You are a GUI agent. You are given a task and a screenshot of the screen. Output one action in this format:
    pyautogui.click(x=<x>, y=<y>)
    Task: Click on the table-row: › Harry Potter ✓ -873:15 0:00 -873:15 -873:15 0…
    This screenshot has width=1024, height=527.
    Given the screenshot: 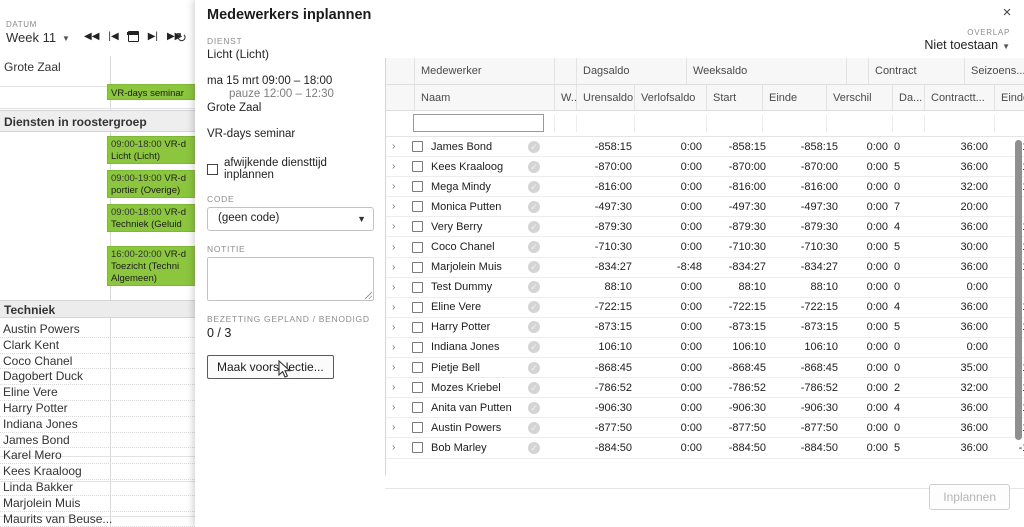 What is the action you would take?
    pyautogui.click(x=705, y=328)
    